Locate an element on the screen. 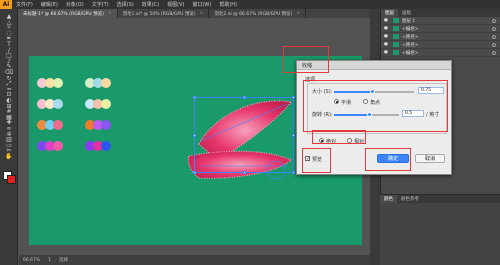 Image resolution: width=500 pixels, height=265 pixels. stroke-swatch is located at coordinates (11, 179).